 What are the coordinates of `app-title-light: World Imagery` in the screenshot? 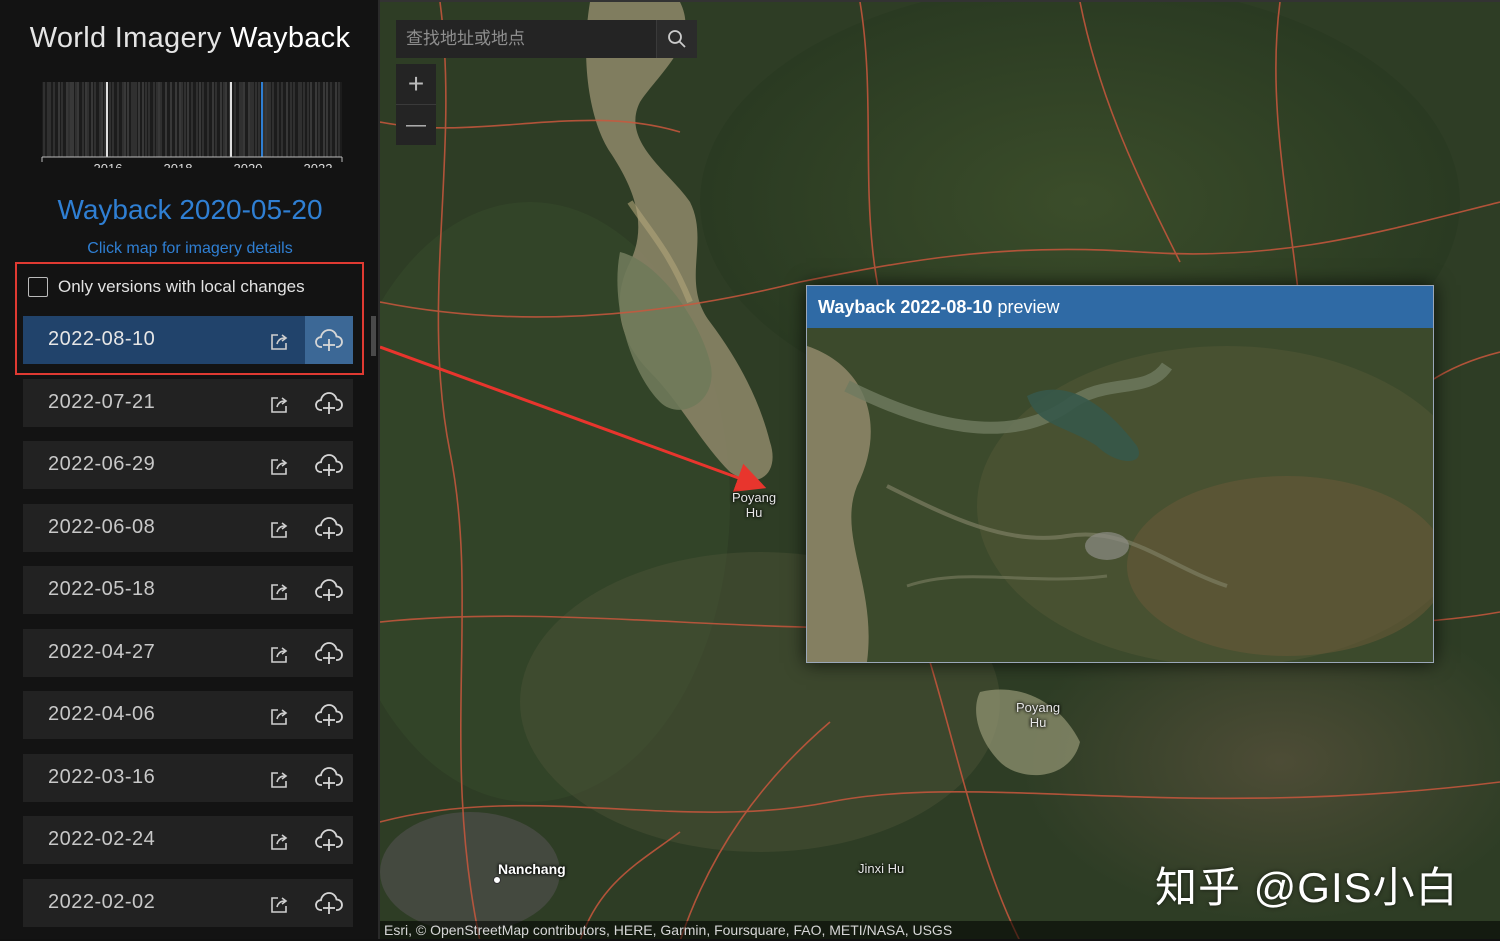 It's located at (125, 38).